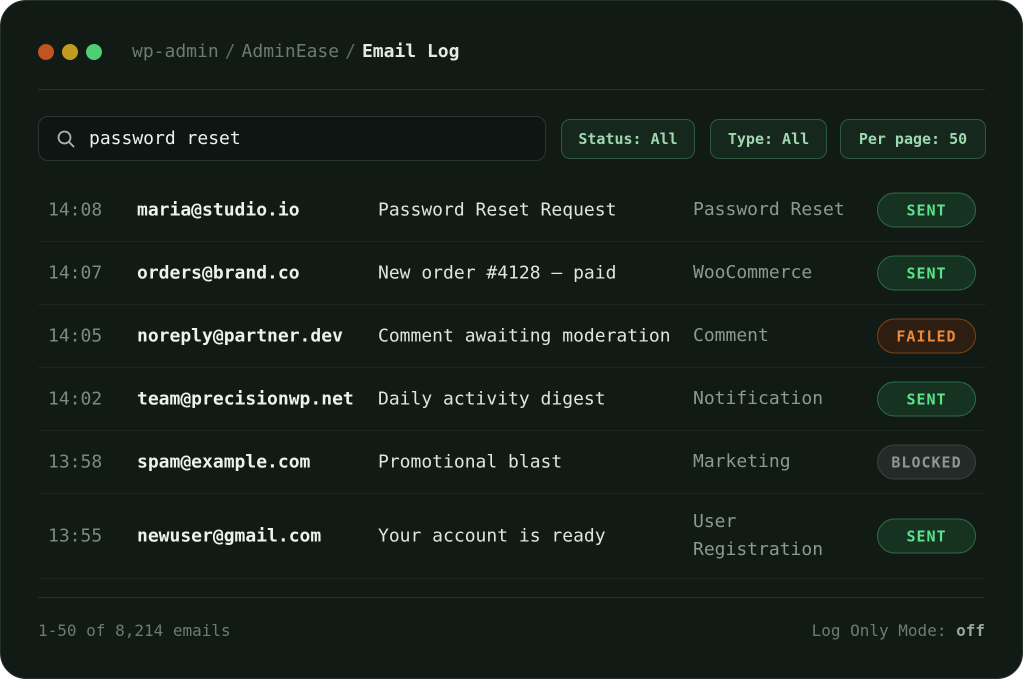 The image size is (1023, 679). Describe the element at coordinates (742, 461) in the screenshot. I see `row-type: Marketing` at that location.